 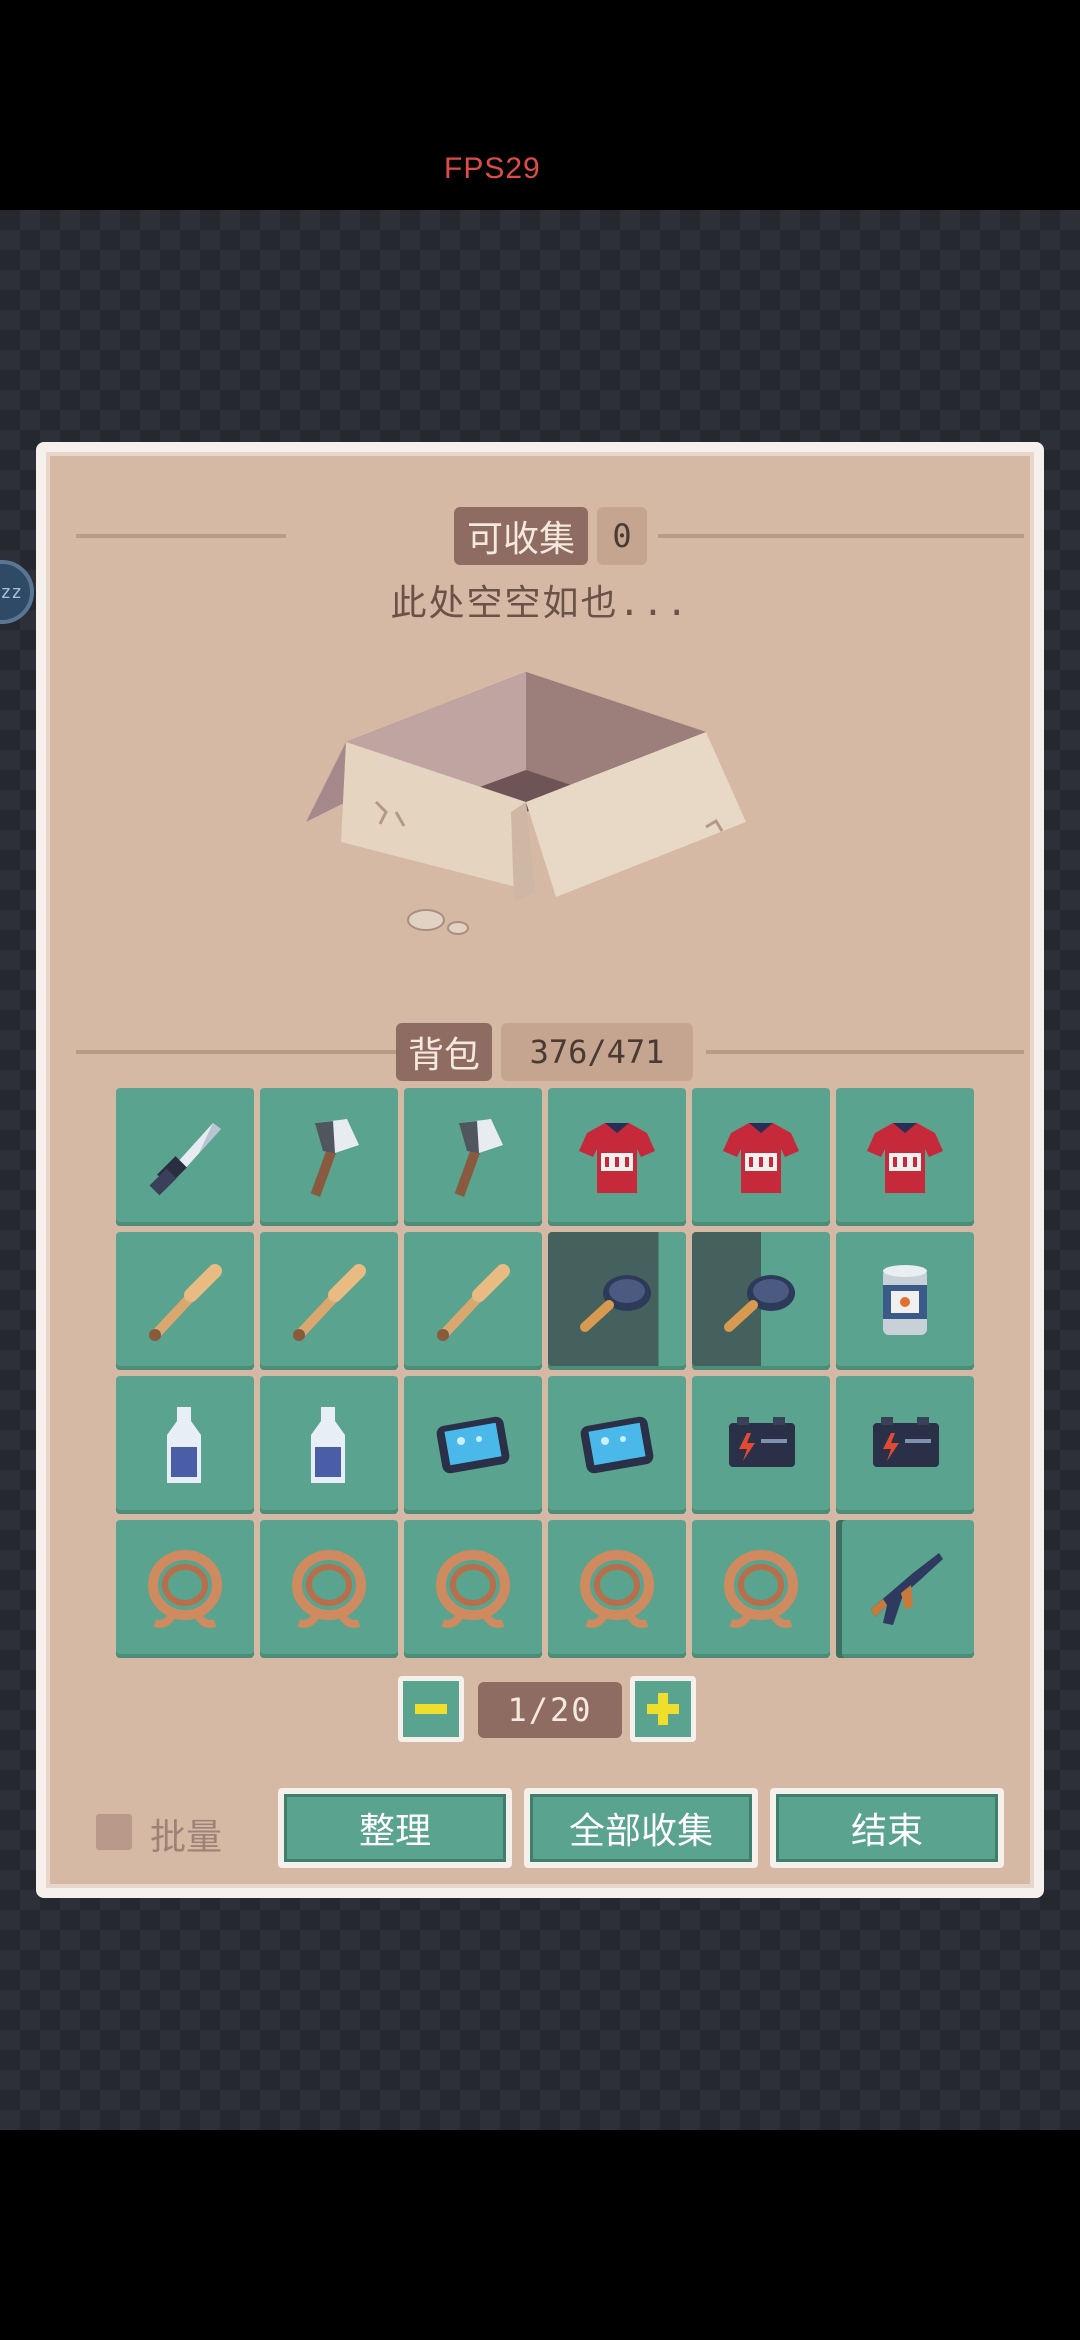 I want to click on plus-icon, so click(x=663, y=1709).